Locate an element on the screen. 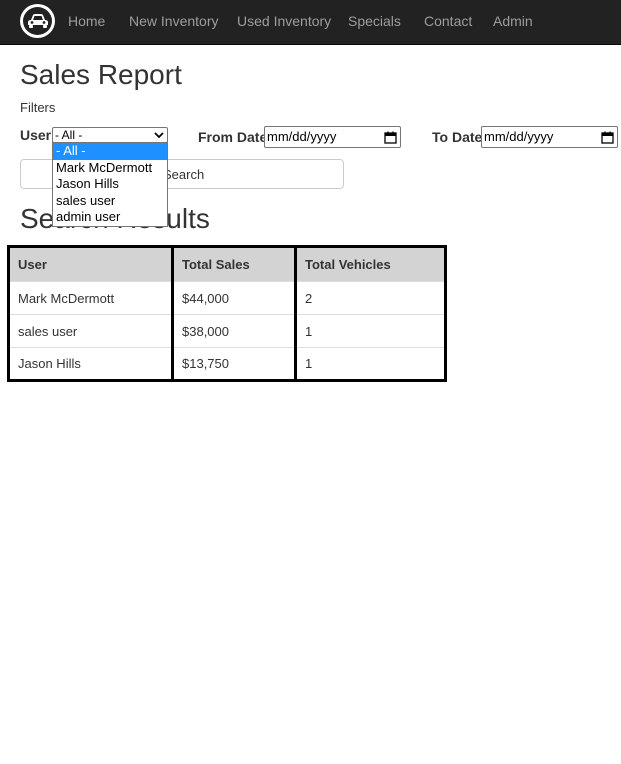 The width and height of the screenshot is (621, 764). to-date-input: mm/dd/yyyy is located at coordinates (549, 137).